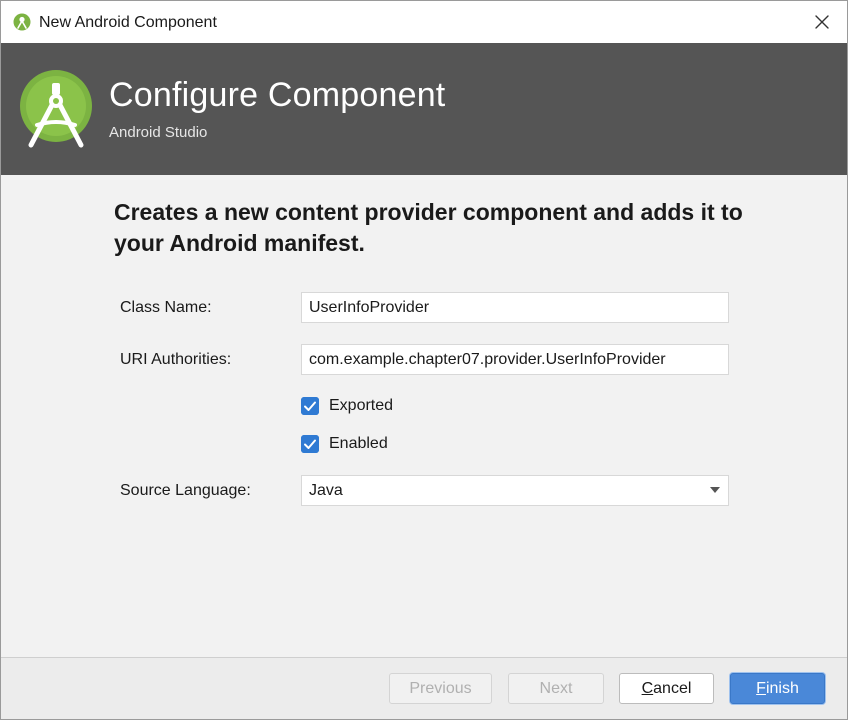  Describe the element at coordinates (185, 490) in the screenshot. I see `source-language-label: Source Language:` at that location.